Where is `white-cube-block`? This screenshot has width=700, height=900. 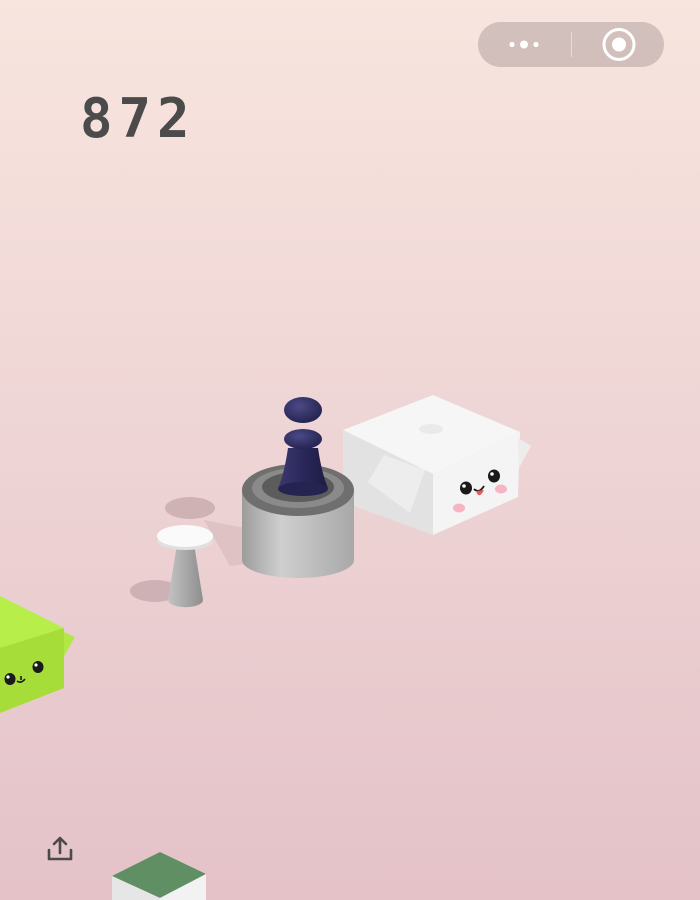 white-cube-block is located at coordinates (437, 465).